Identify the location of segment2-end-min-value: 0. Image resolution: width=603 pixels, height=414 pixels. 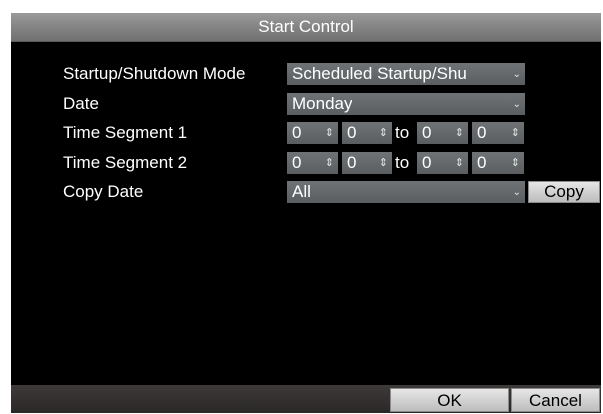
(482, 162).